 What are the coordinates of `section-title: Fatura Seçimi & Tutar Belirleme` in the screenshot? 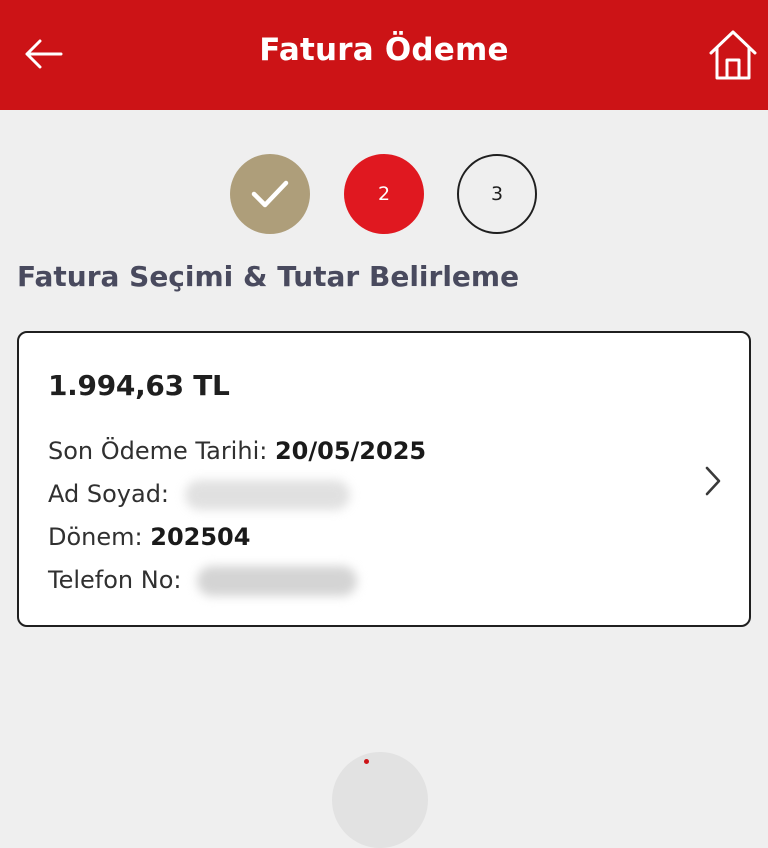 It's located at (268, 276).